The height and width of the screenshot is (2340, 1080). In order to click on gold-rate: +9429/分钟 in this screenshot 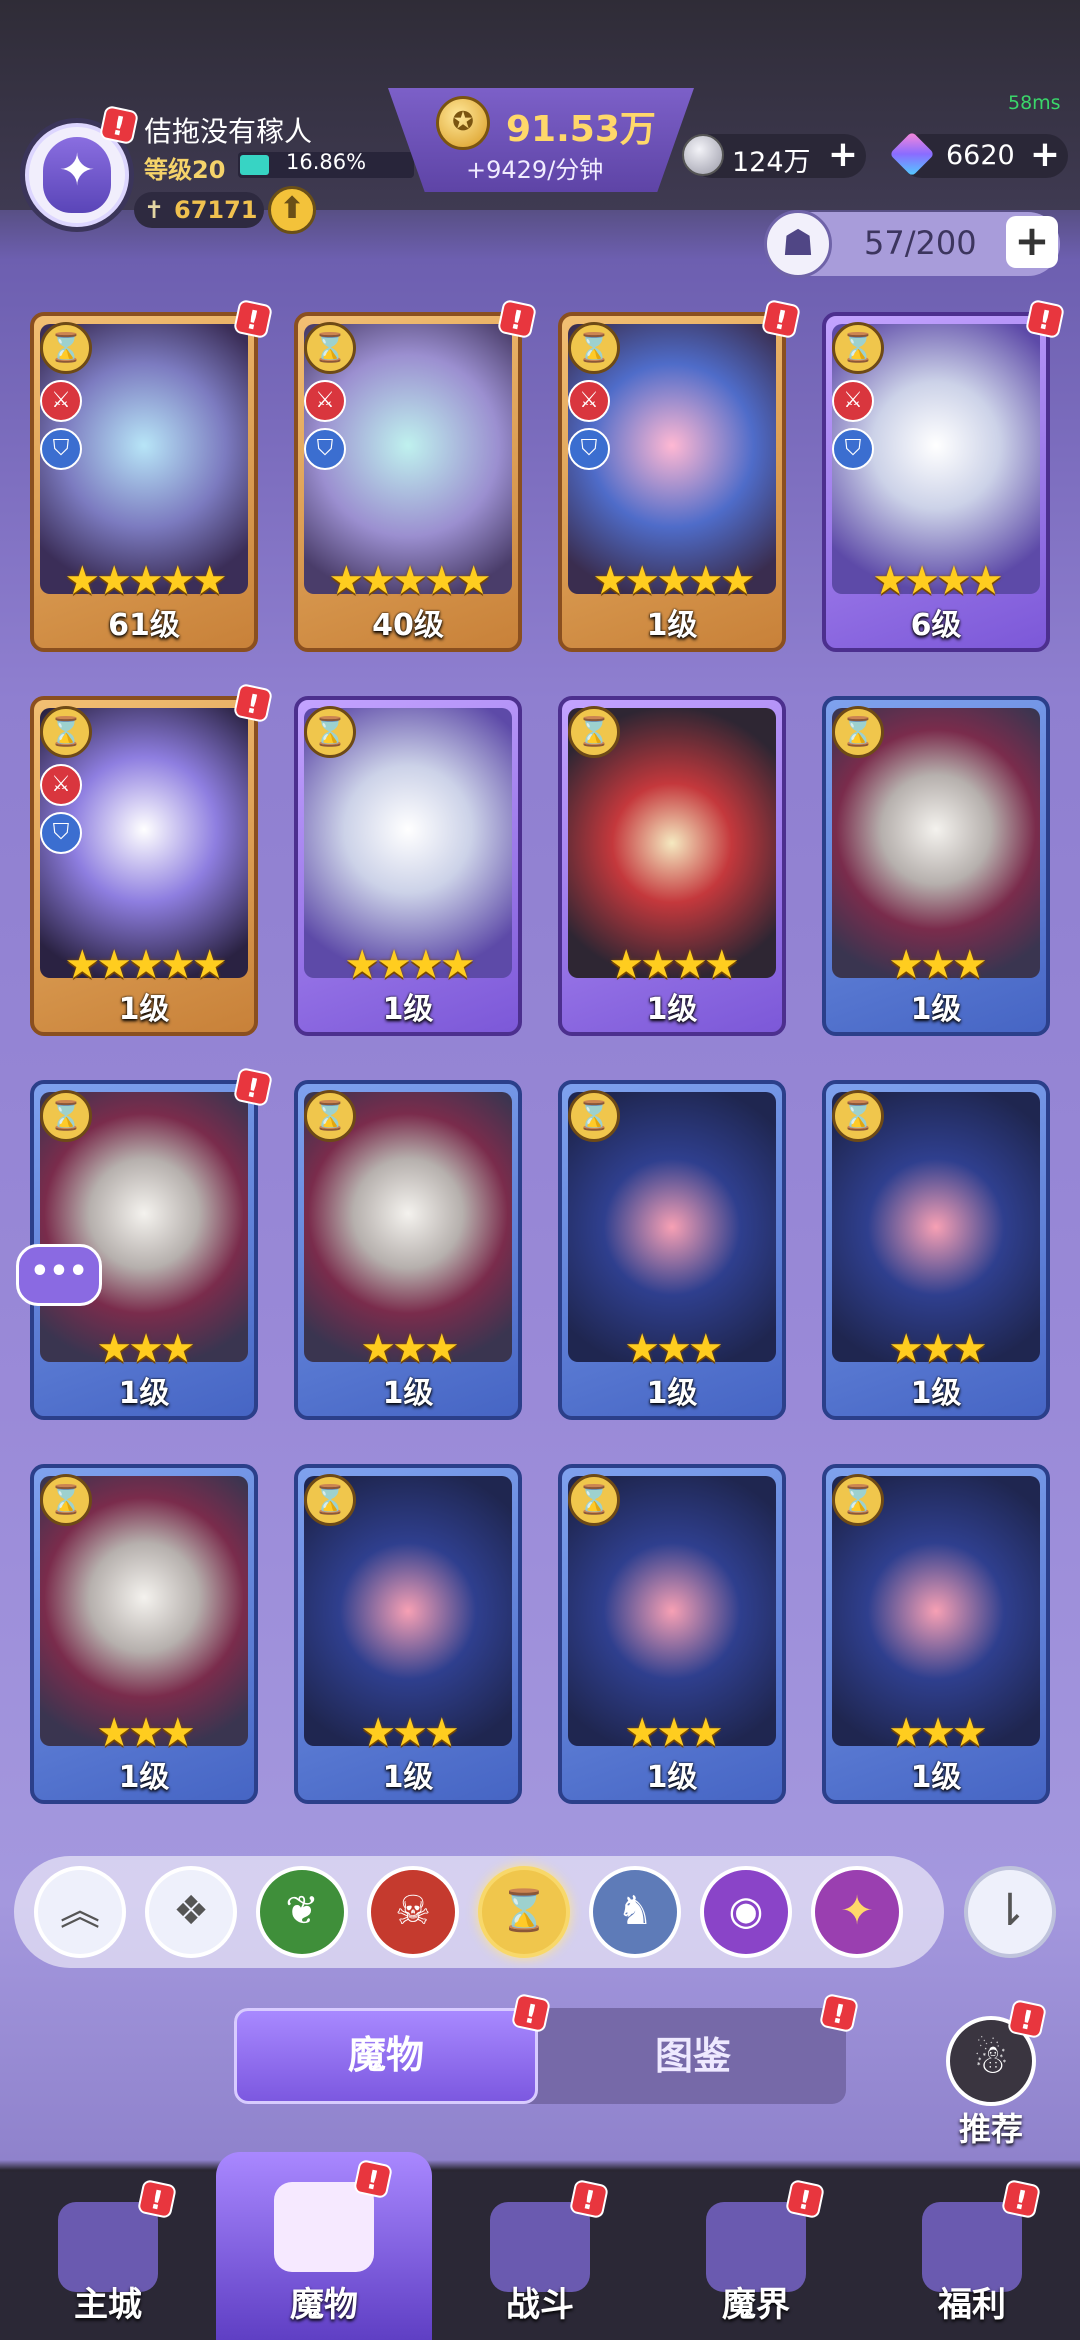, I will do `click(535, 170)`.